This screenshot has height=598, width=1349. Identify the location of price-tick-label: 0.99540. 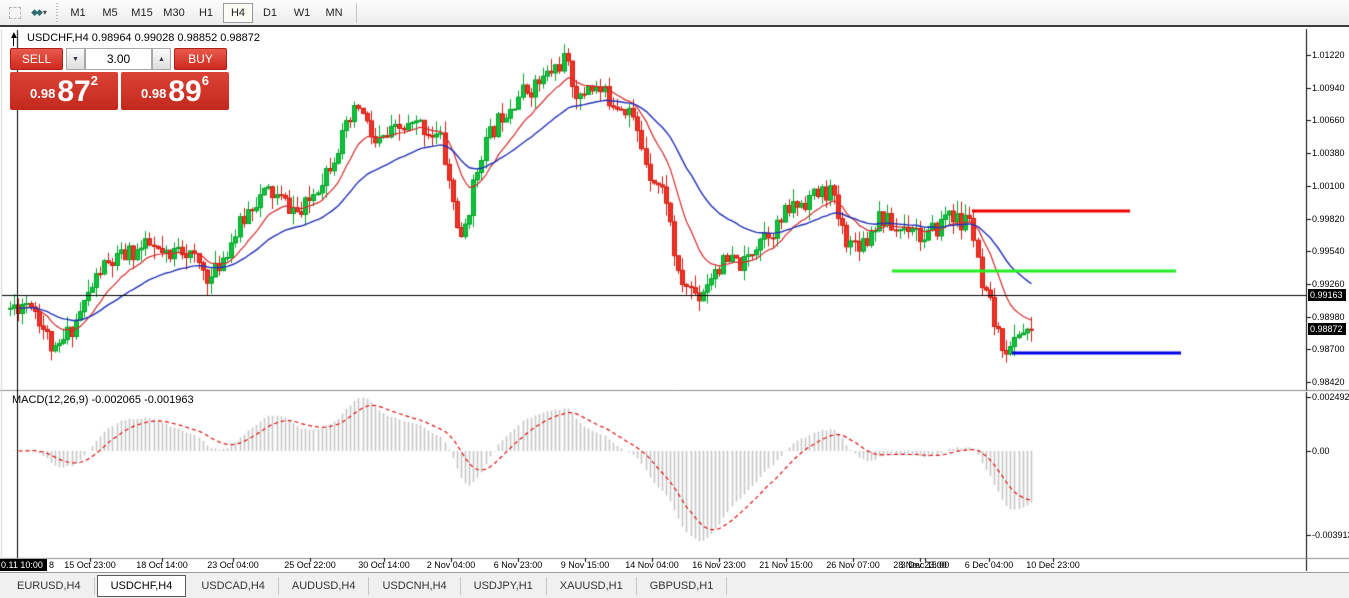
(1328, 251).